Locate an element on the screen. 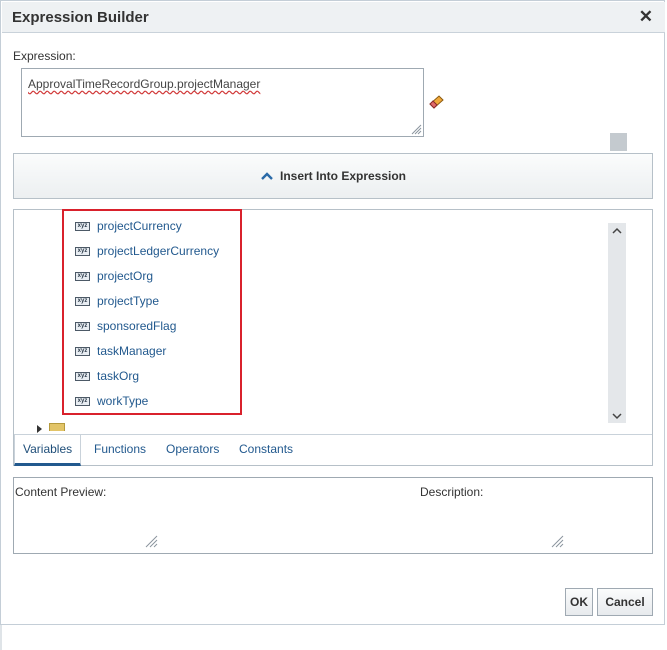 This screenshot has width=667, height=650. tree-item-sponsored-flag: xyz sponsoredFlag is located at coordinates (125, 326).